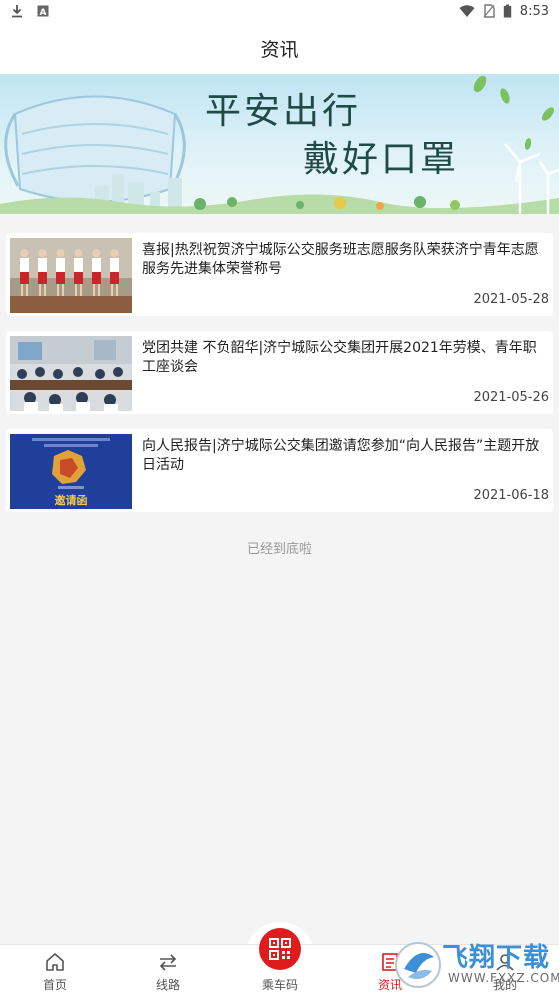 The height and width of the screenshot is (997, 559). I want to click on page-header: 资讯, so click(279, 48).